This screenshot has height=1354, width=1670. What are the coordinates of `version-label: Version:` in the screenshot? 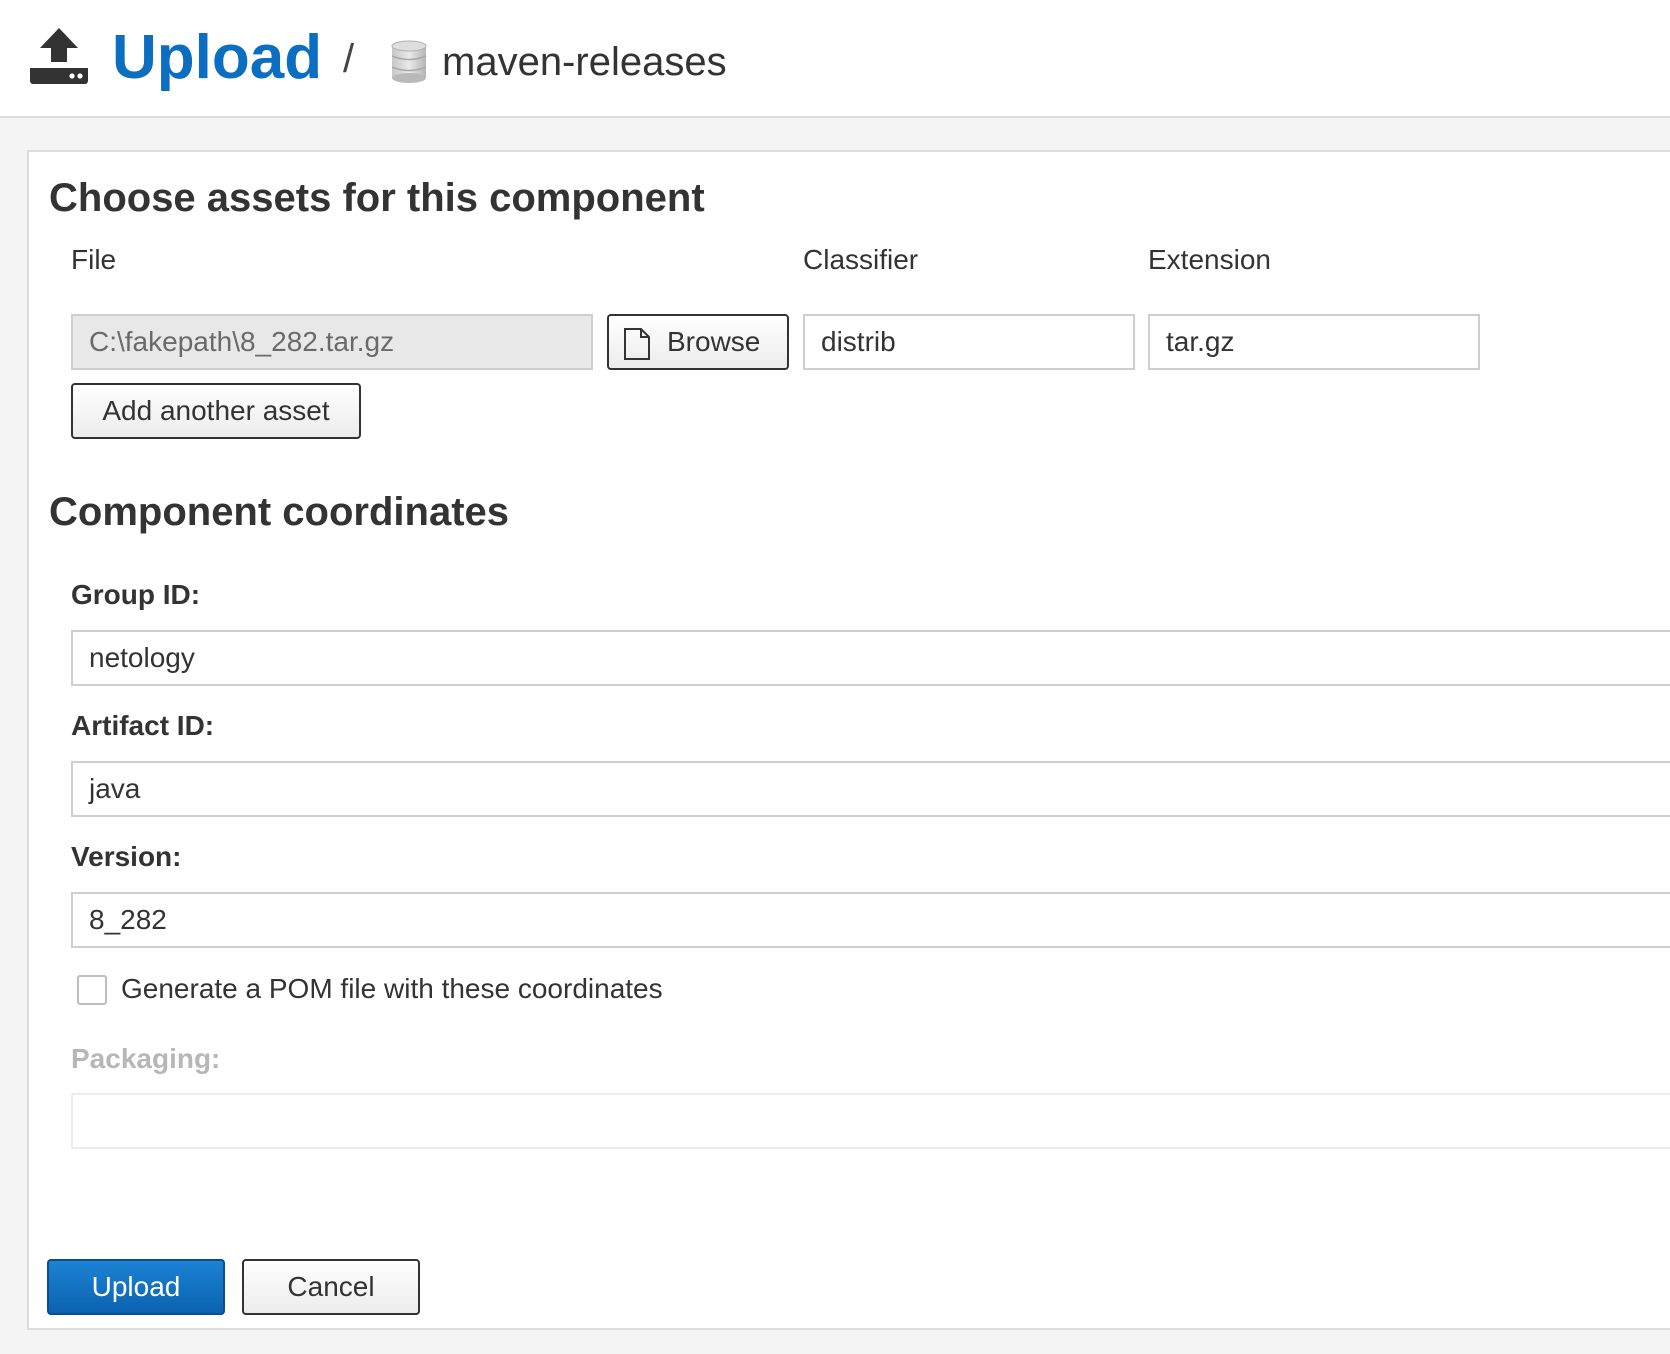 It's located at (126, 856).